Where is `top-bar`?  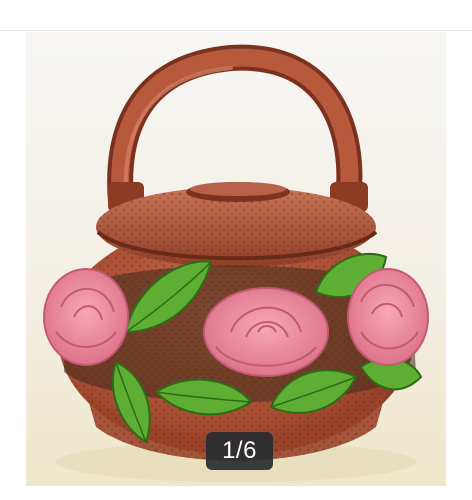 top-bar is located at coordinates (236, 15).